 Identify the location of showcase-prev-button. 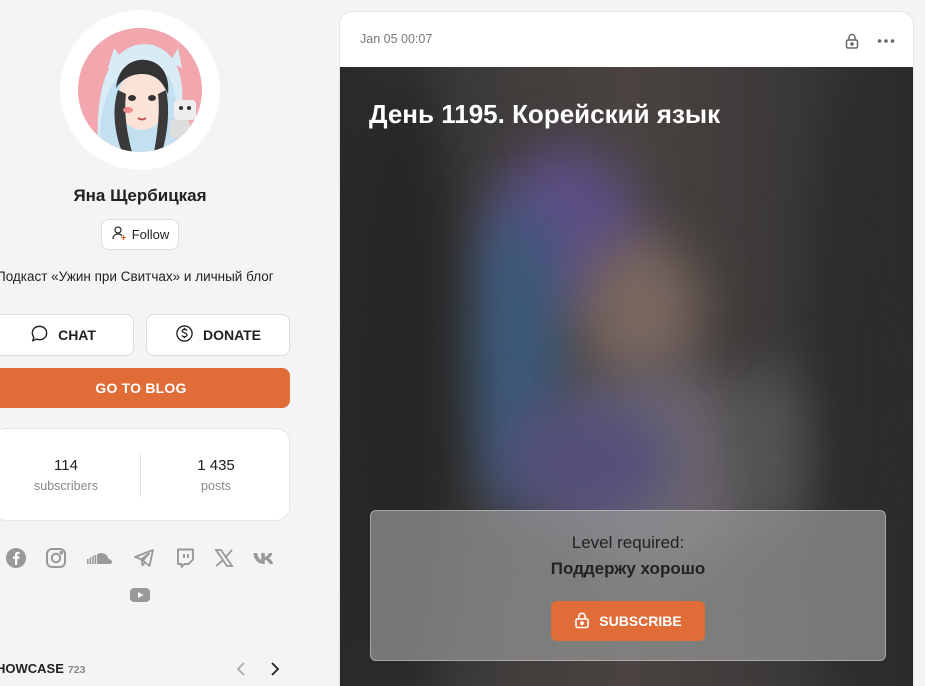
(241, 669).